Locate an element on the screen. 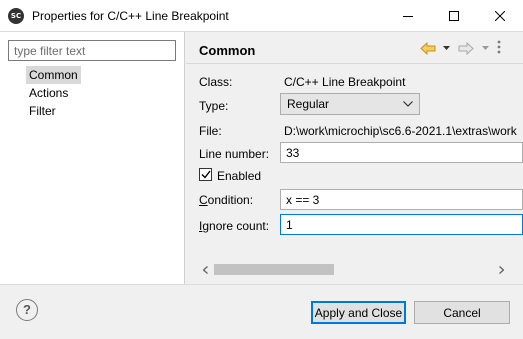 The width and height of the screenshot is (523, 339). vertical-dots-icon is located at coordinates (499, 47).